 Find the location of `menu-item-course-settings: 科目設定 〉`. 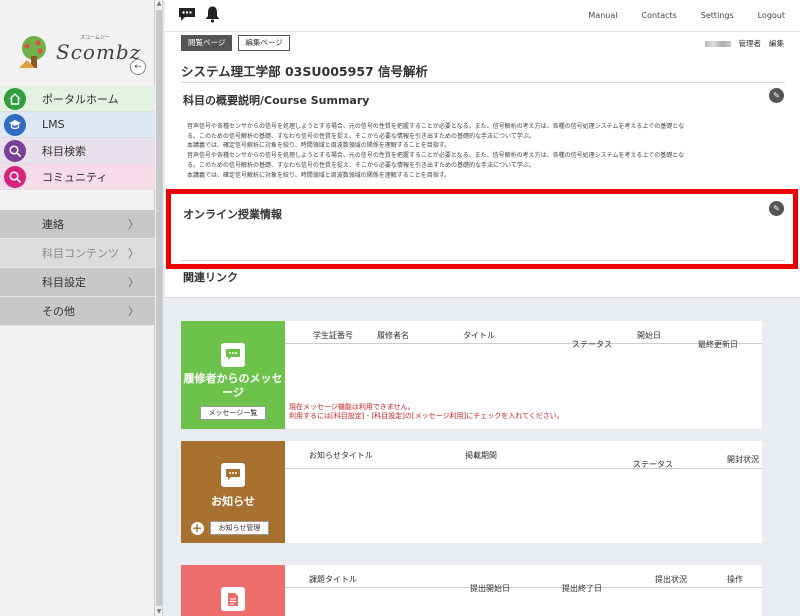

menu-item-course-settings: 科目設定 〉 is located at coordinates (77, 282).